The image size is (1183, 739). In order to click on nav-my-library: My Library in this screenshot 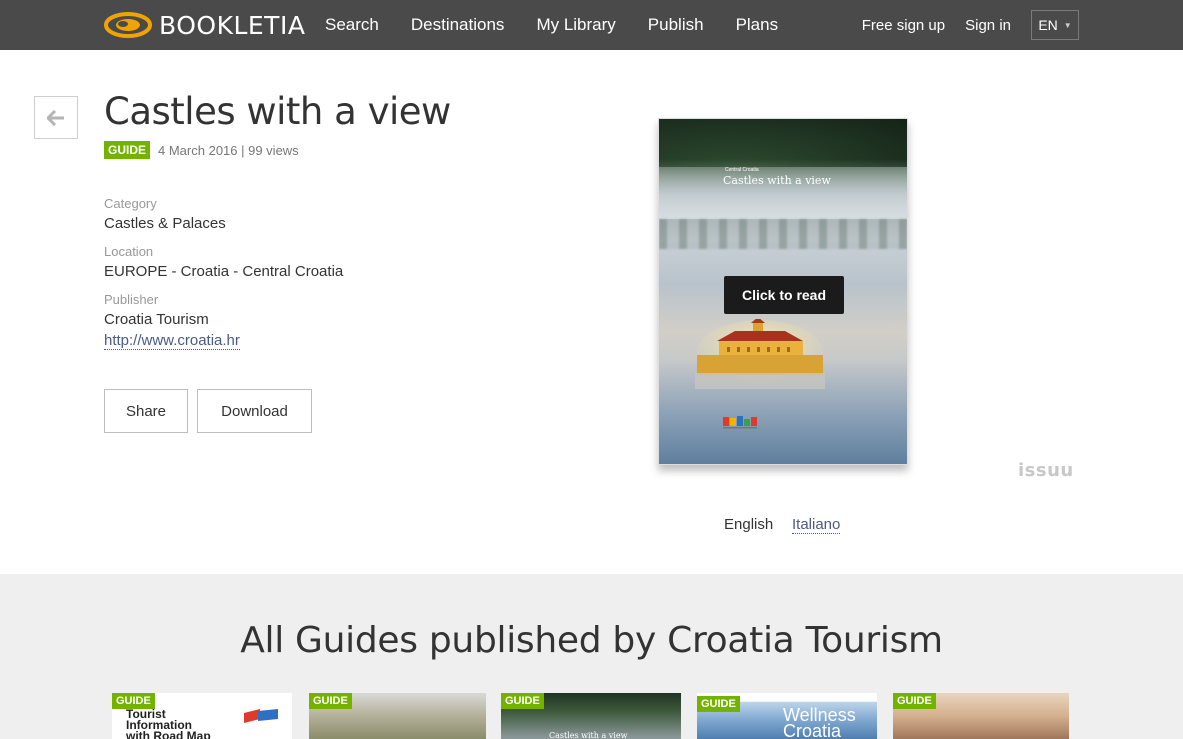, I will do `click(575, 25)`.